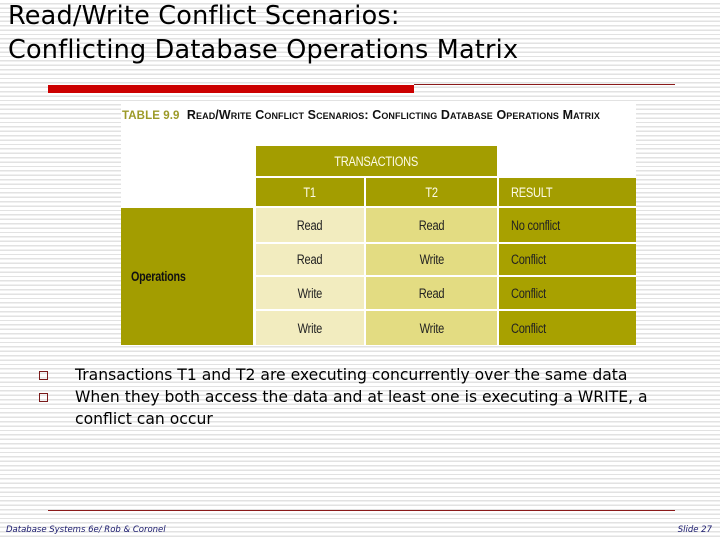 Image resolution: width=720 pixels, height=540 pixels. I want to click on slide-title-line-1: Read/Write Conflict Scenarios:, so click(204, 16).